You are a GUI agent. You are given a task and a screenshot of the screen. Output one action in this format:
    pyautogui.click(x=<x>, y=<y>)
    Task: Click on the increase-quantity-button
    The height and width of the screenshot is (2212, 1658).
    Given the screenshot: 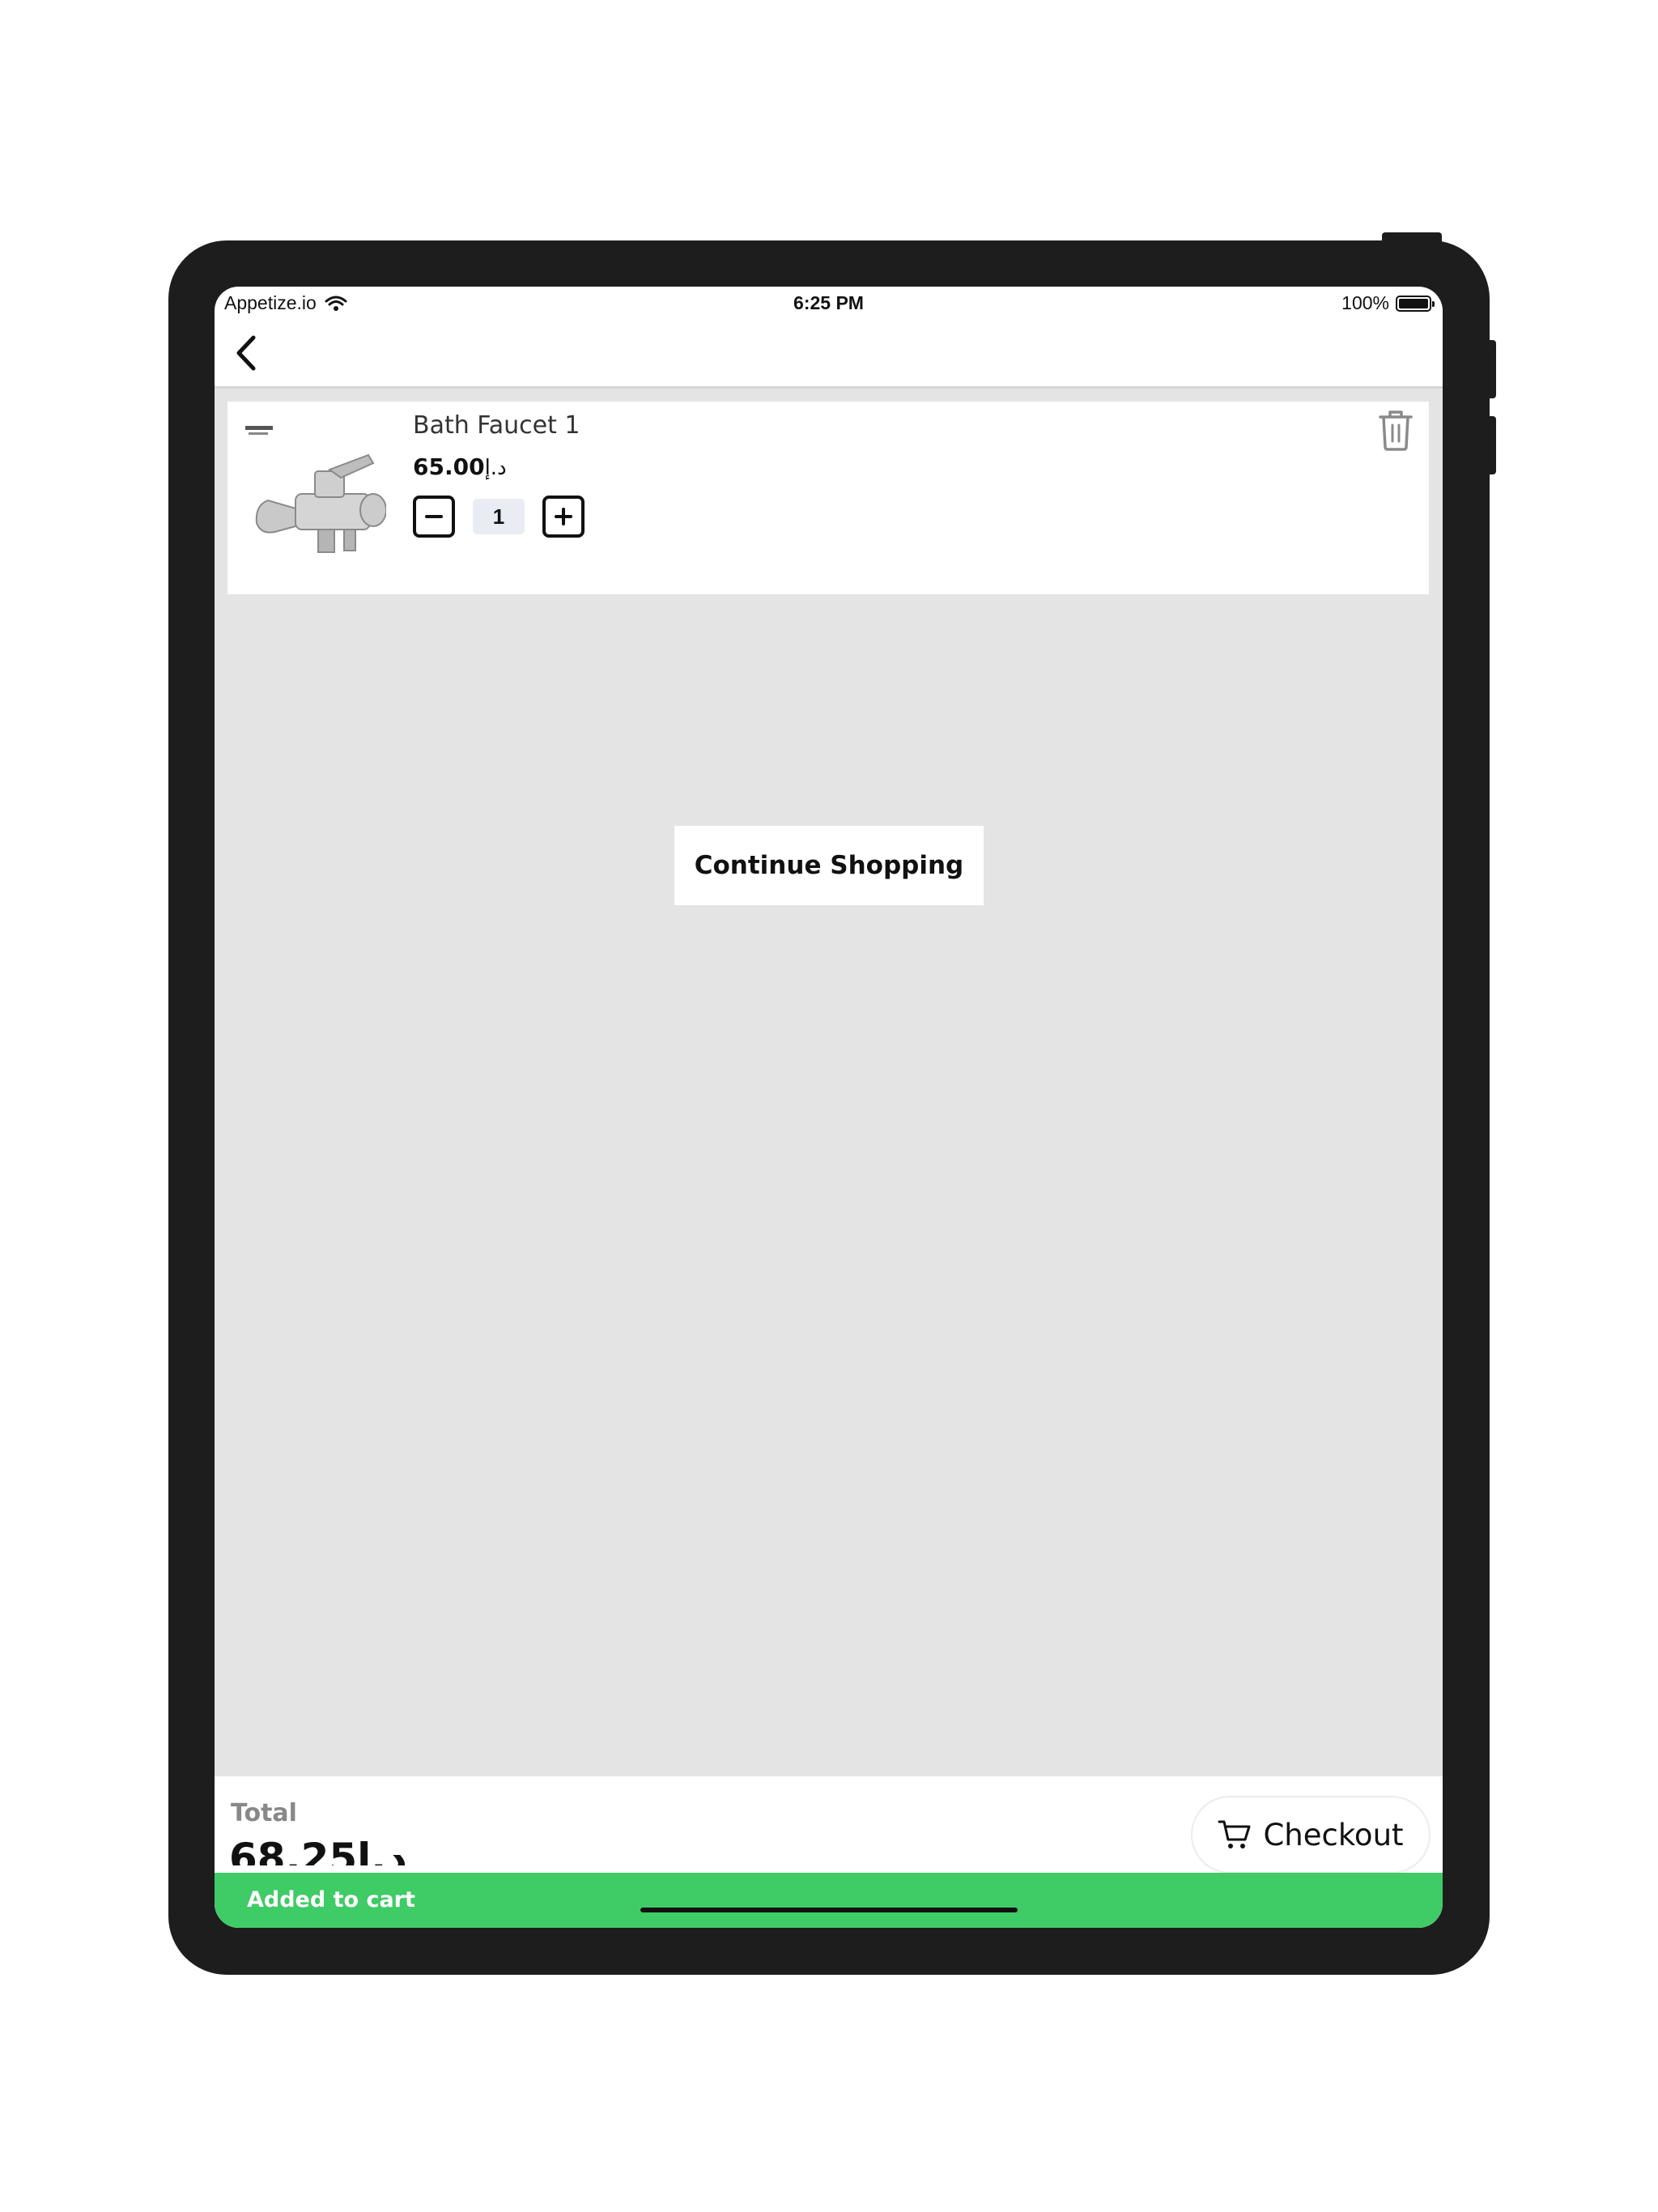 What is the action you would take?
    pyautogui.click(x=563, y=517)
    